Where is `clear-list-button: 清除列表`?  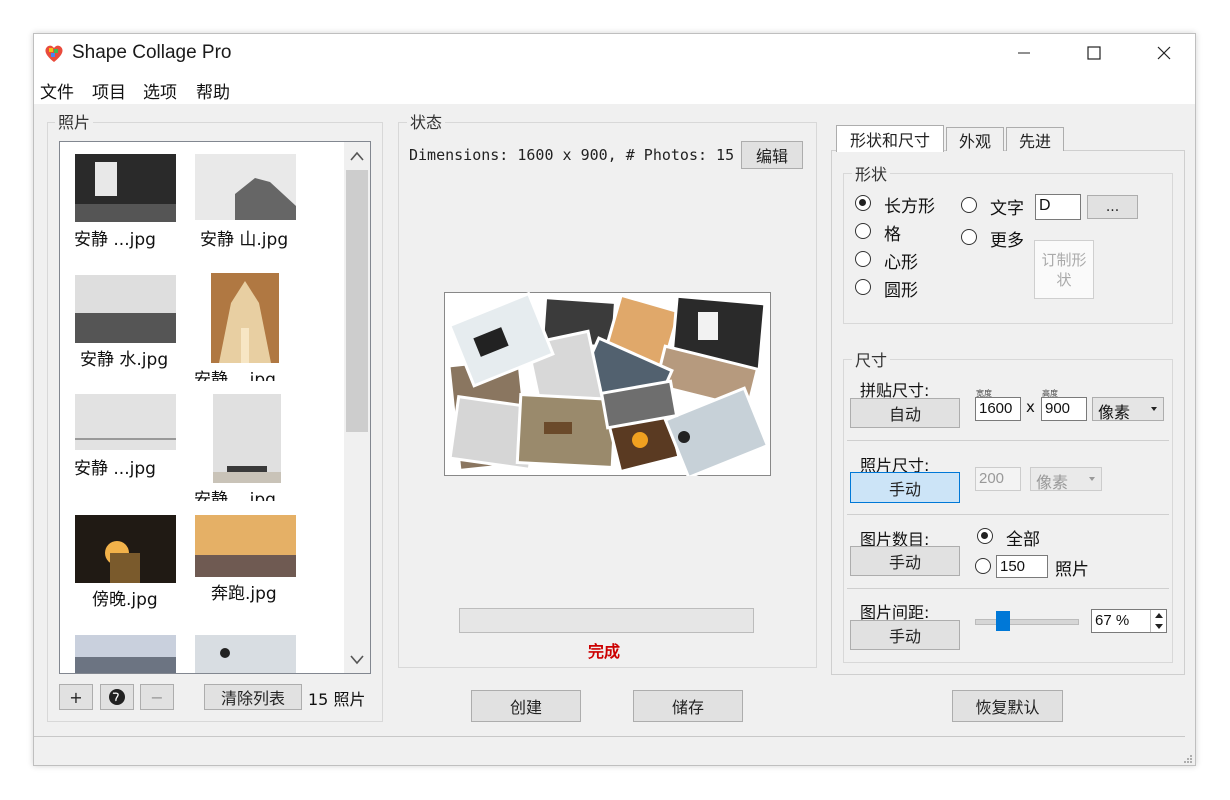 clear-list-button: 清除列表 is located at coordinates (253, 697).